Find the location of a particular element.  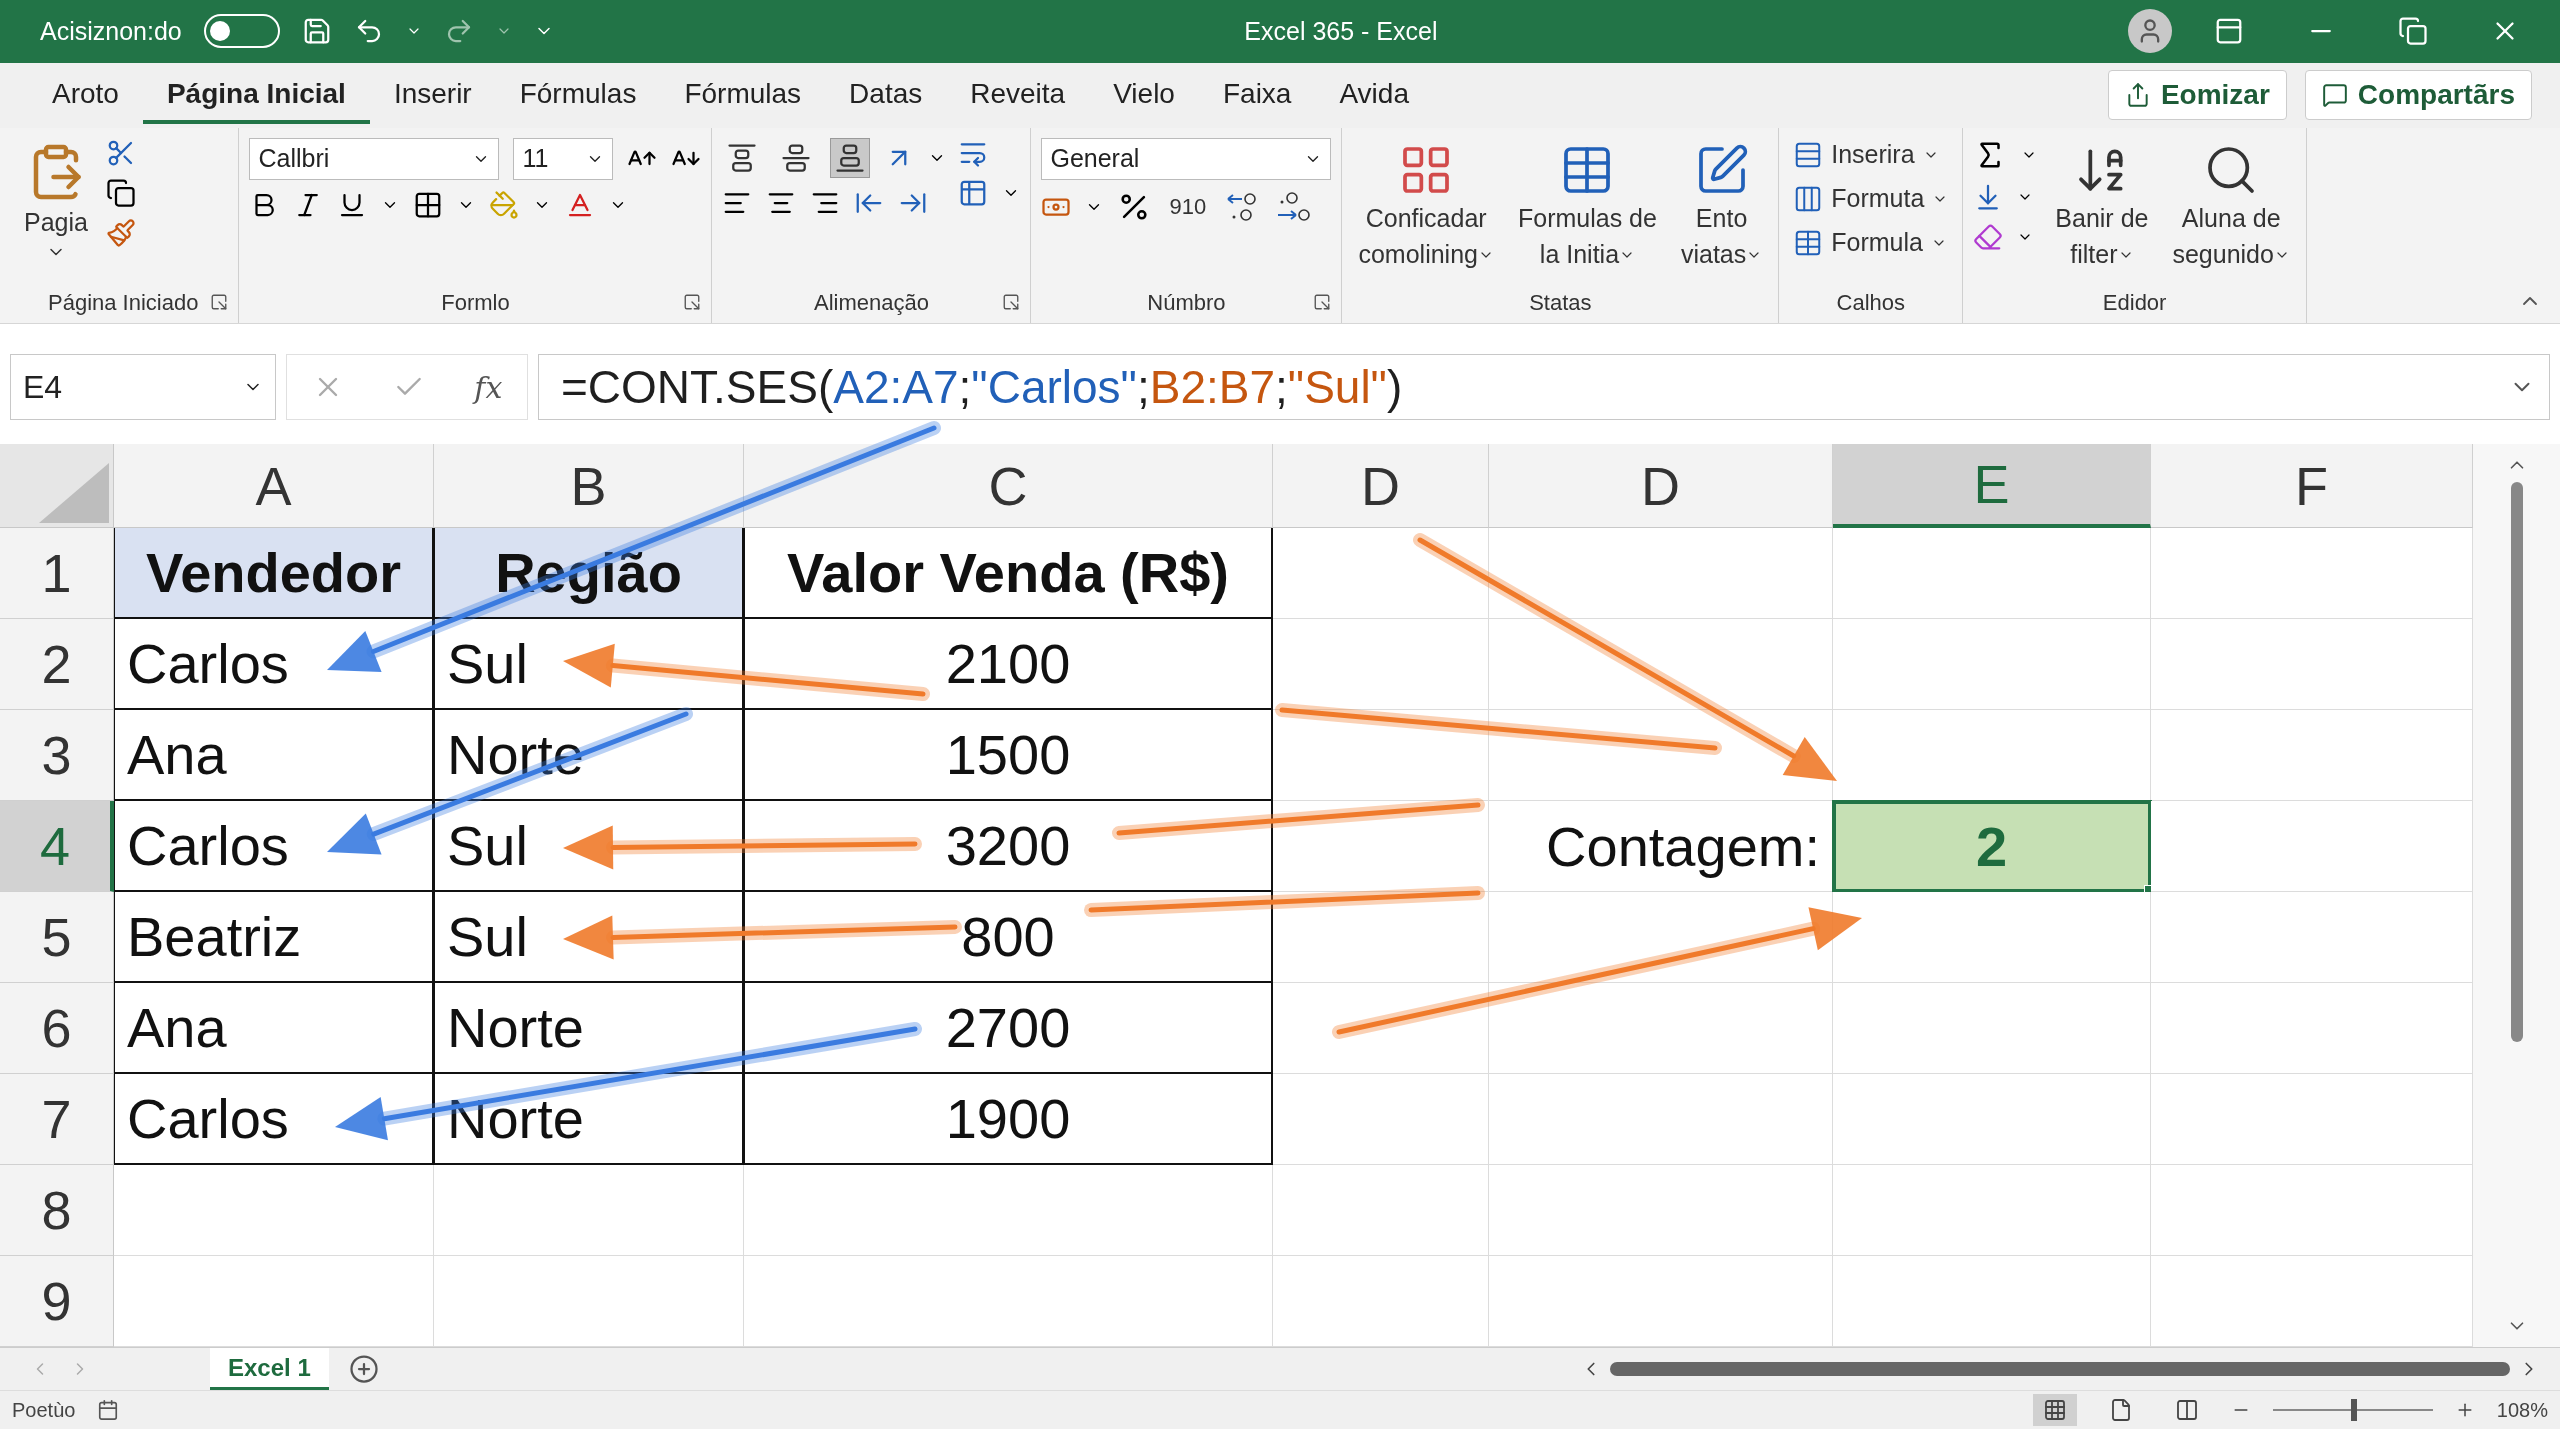

column-header: F is located at coordinates (2312, 486).